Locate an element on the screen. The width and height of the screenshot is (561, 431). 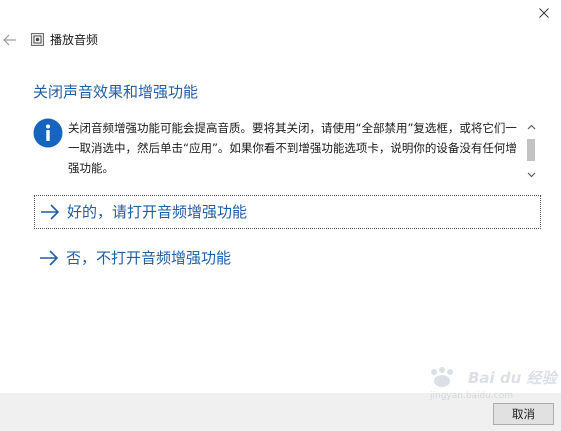
back-button is located at coordinates (10, 40).